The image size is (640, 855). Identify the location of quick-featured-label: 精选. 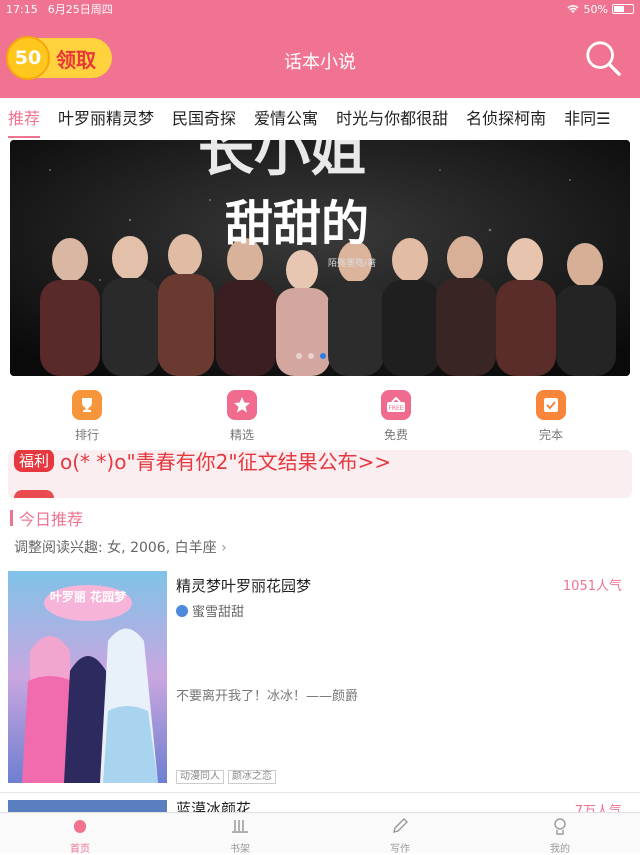
(241, 435).